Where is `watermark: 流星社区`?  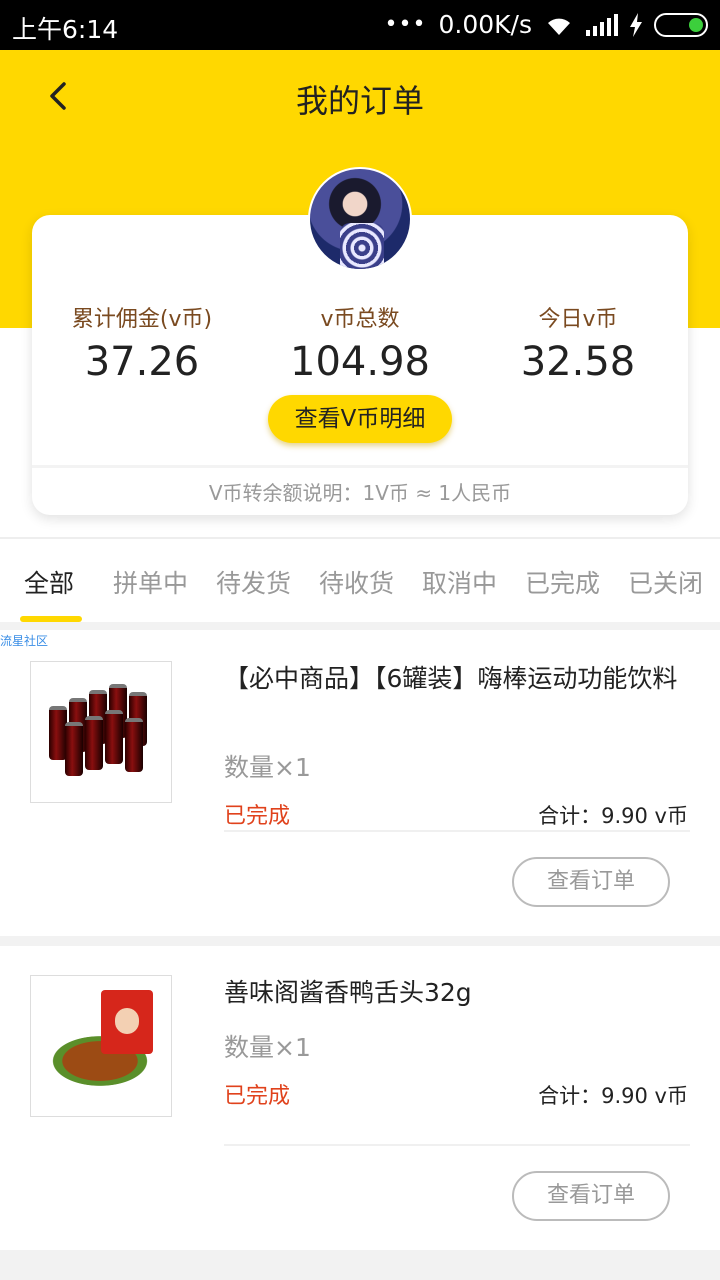
watermark: 流星社区 is located at coordinates (24, 641).